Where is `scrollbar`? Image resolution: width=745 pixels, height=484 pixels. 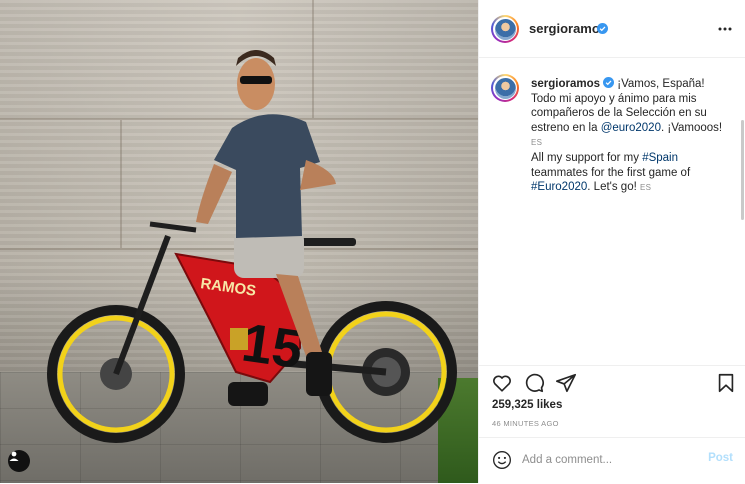 scrollbar is located at coordinates (742, 170).